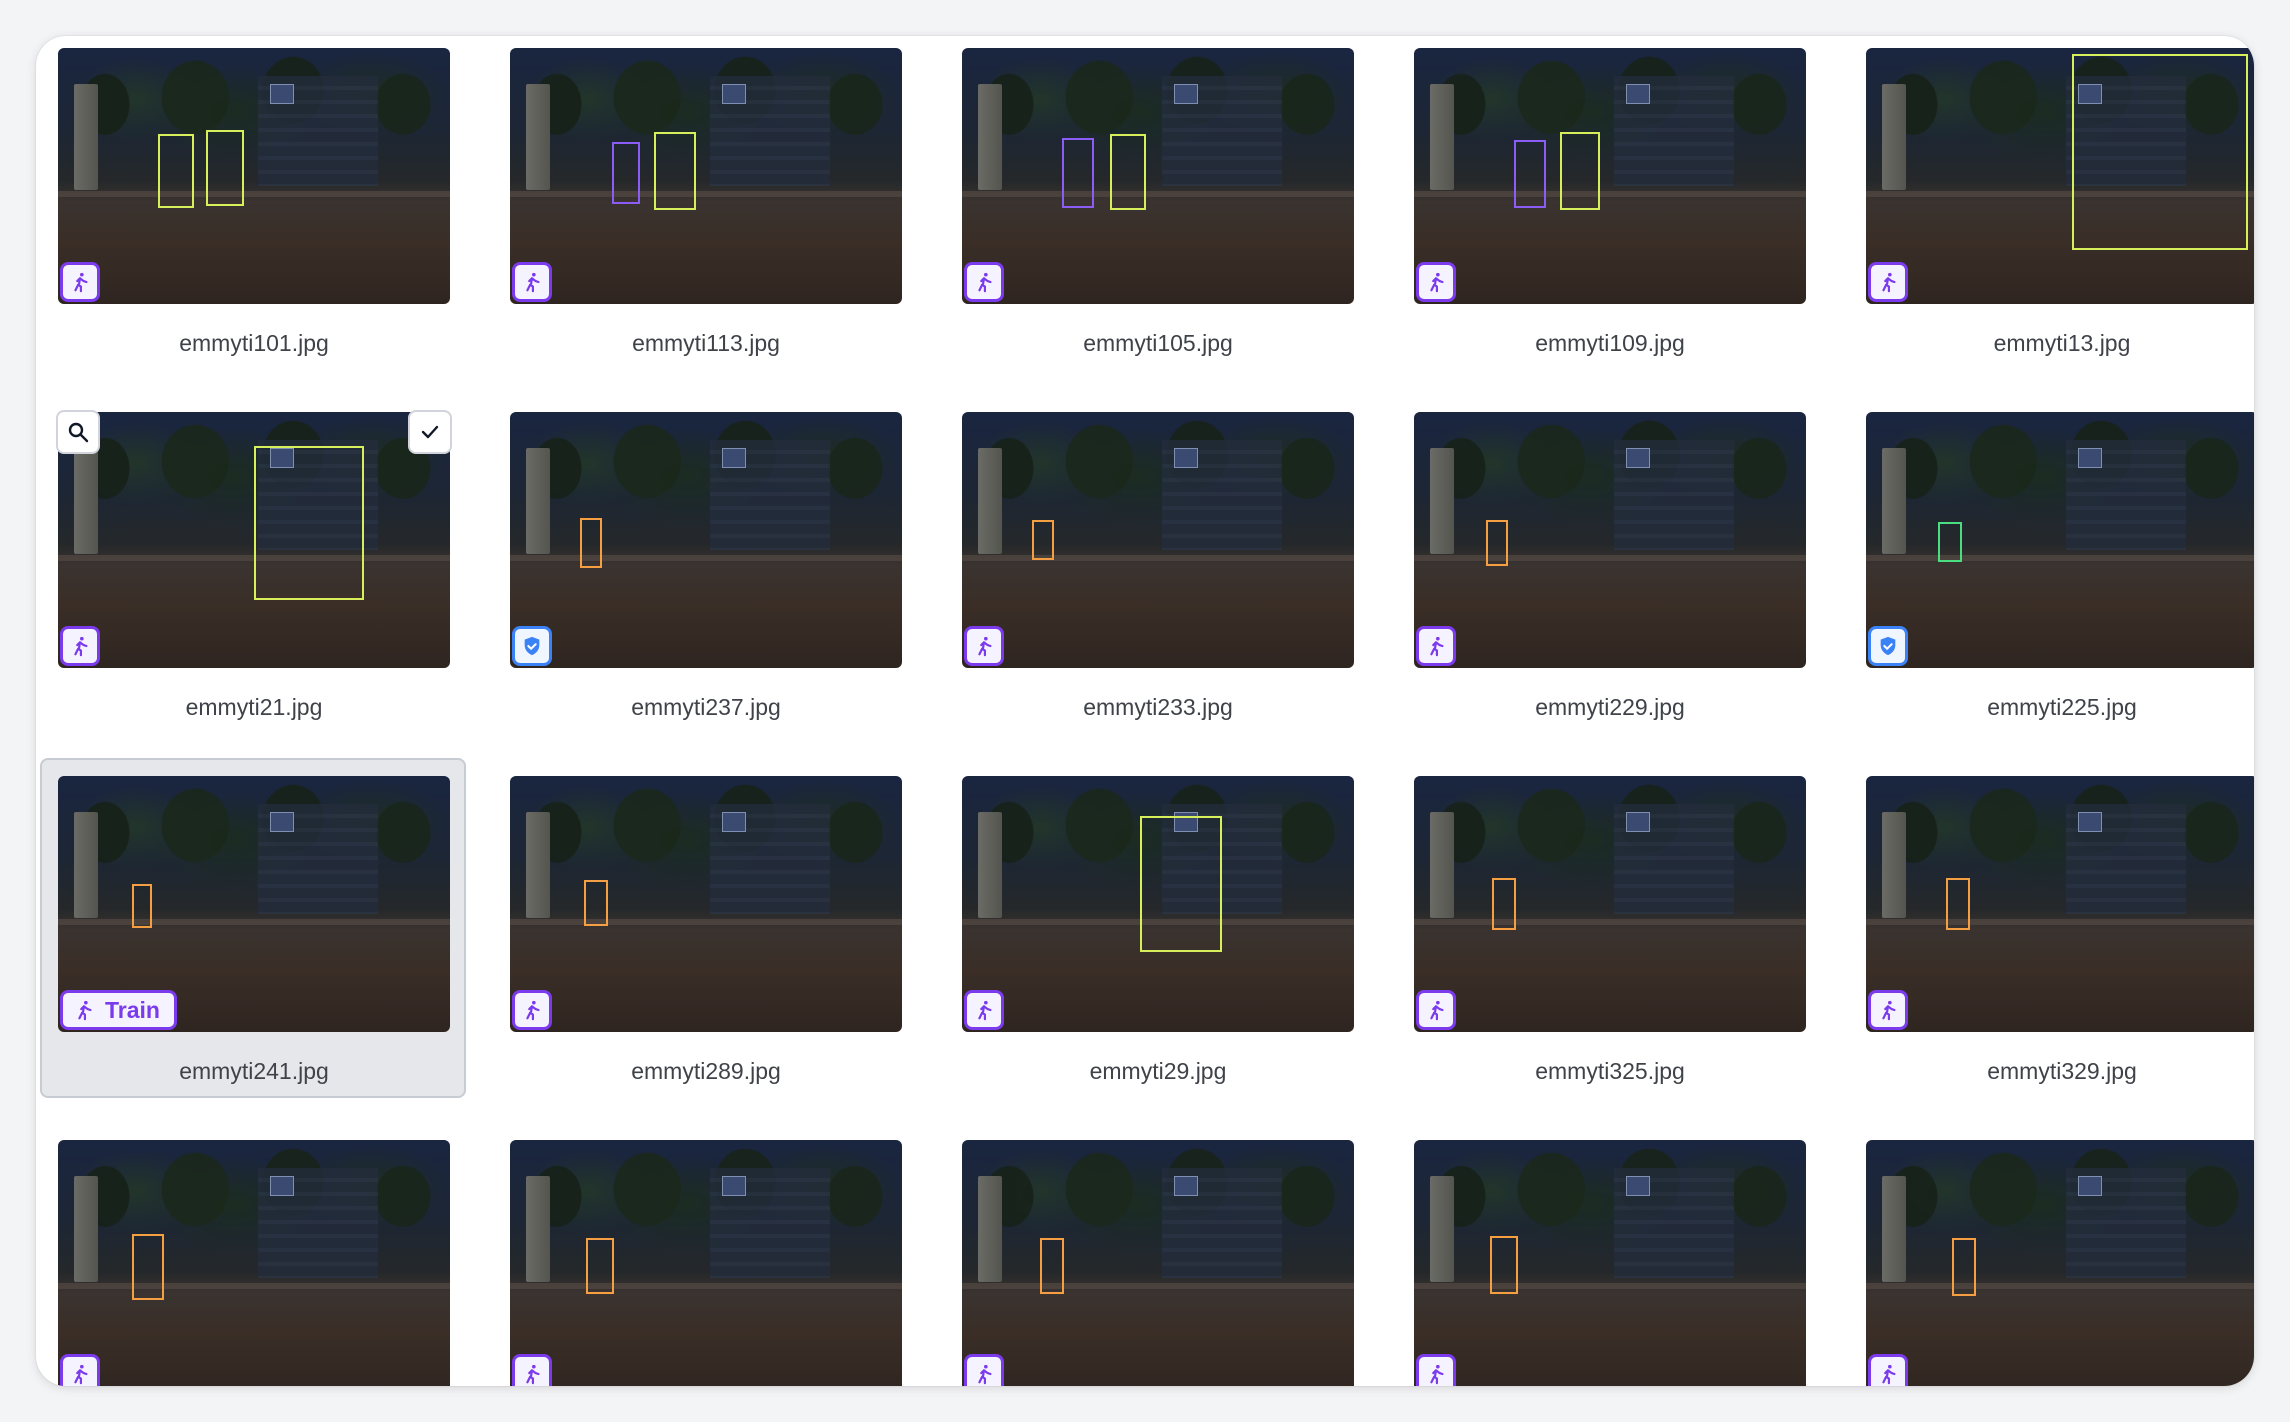  I want to click on thumbnail: Train, so click(254, 904).